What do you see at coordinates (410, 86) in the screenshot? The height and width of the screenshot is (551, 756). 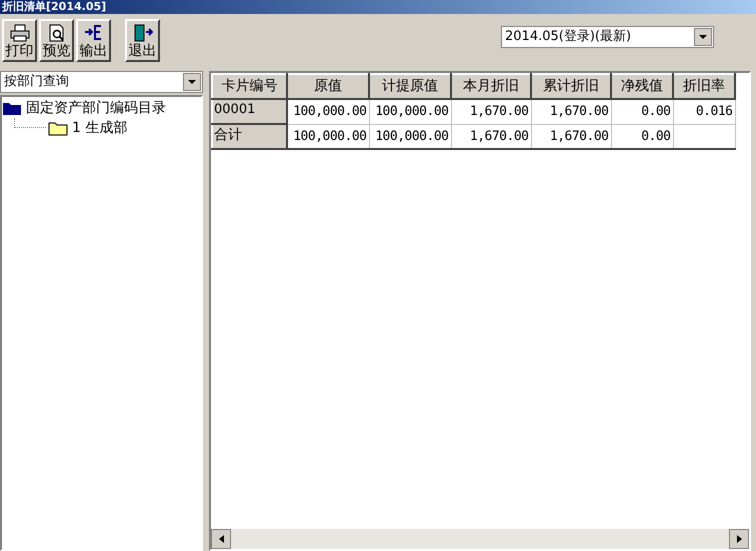 I see `column-header: 计提原值` at bounding box center [410, 86].